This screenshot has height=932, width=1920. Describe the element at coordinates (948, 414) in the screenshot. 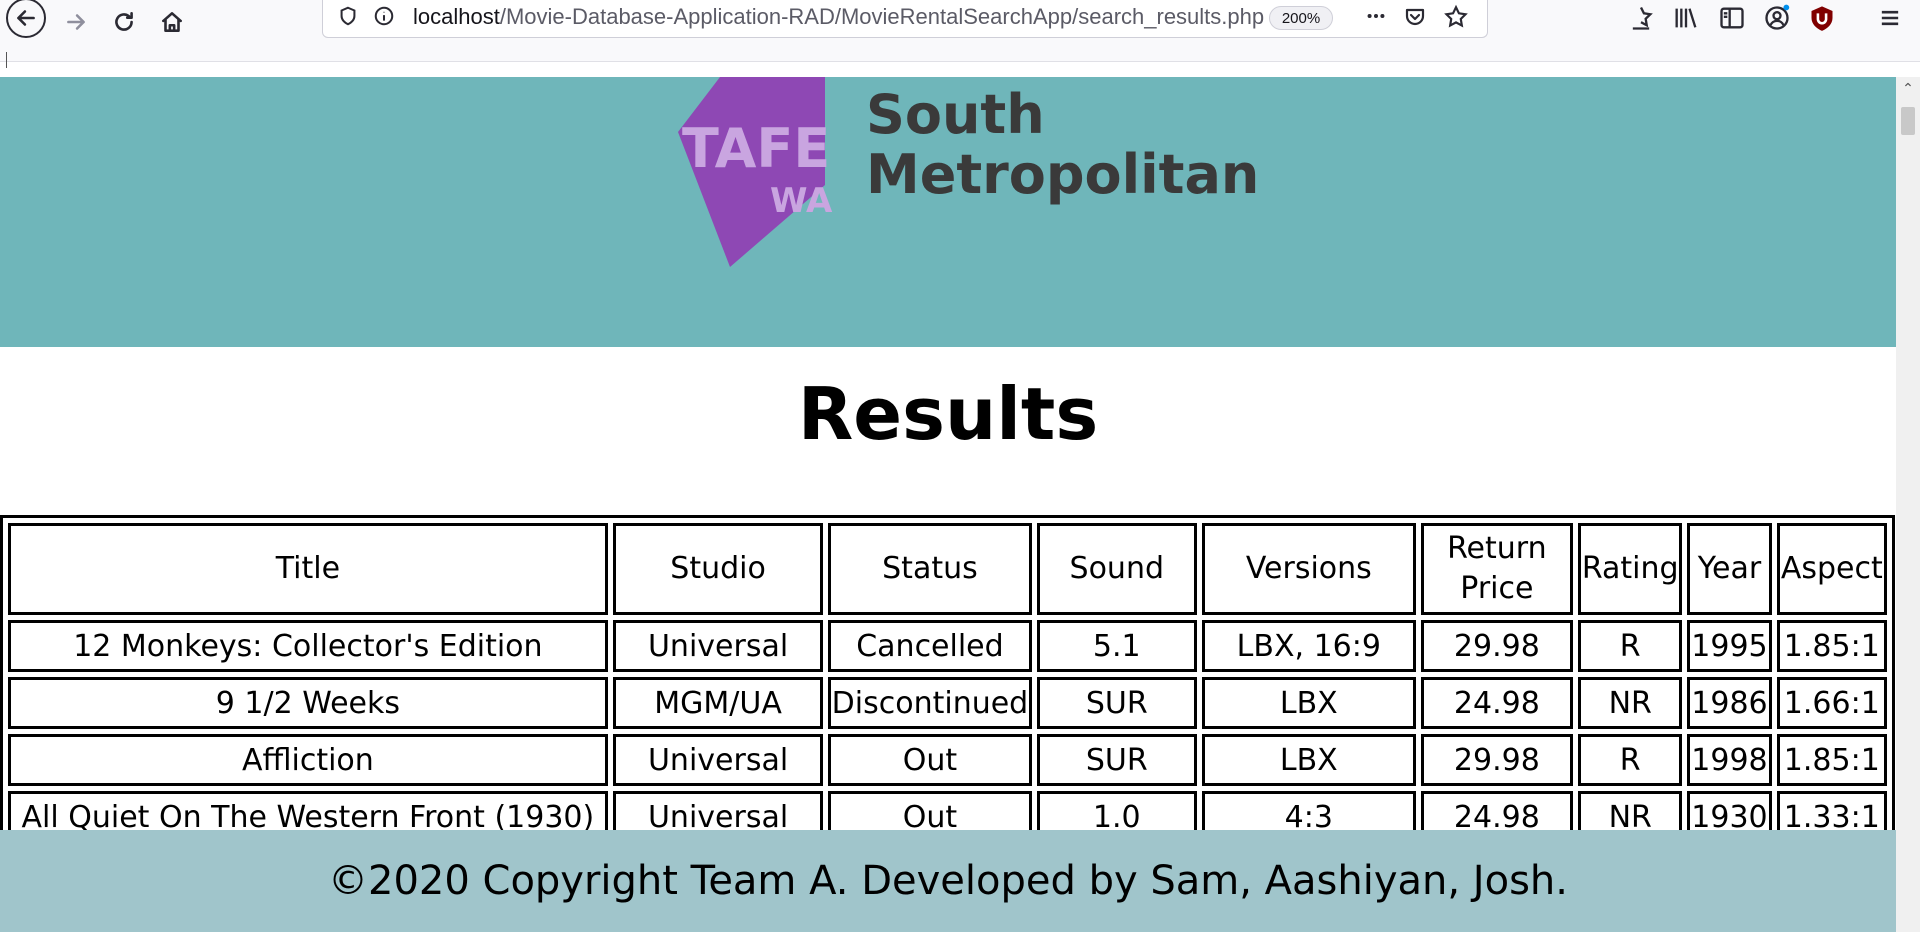

I see `page-title: Results` at that location.